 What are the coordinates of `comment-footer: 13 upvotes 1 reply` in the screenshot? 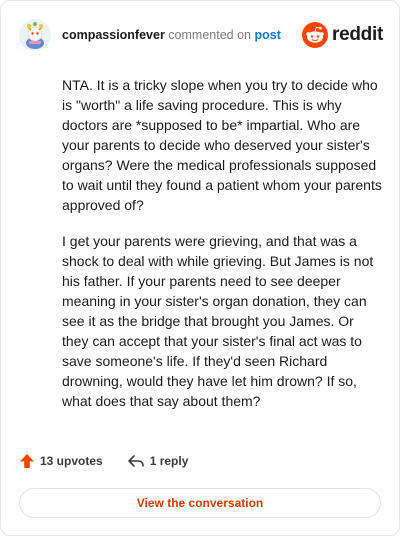 It's located at (115, 461).